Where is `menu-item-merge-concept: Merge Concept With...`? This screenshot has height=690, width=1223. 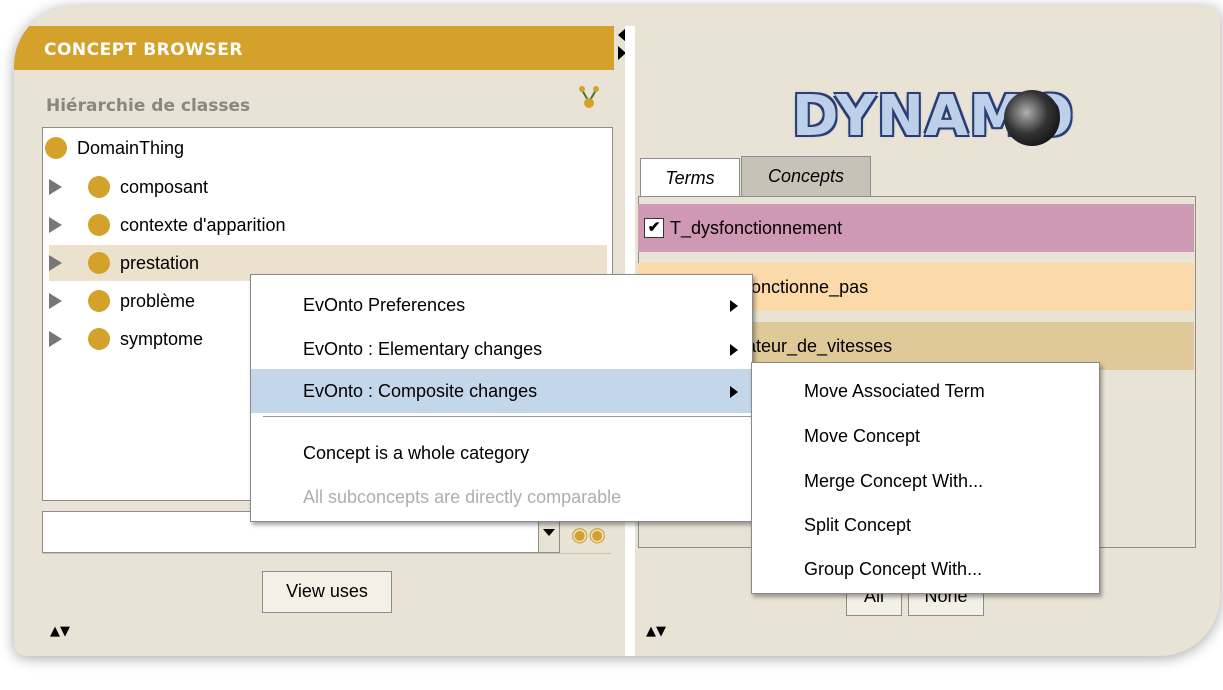 menu-item-merge-concept: Merge Concept With... is located at coordinates (925, 481).